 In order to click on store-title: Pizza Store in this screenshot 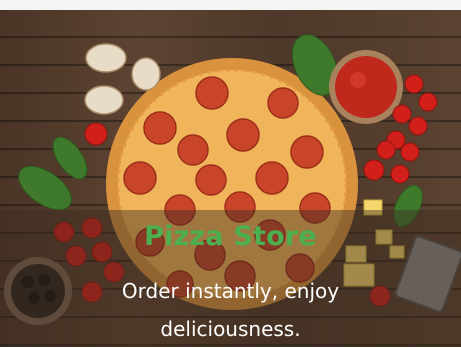, I will do `click(230, 236)`.